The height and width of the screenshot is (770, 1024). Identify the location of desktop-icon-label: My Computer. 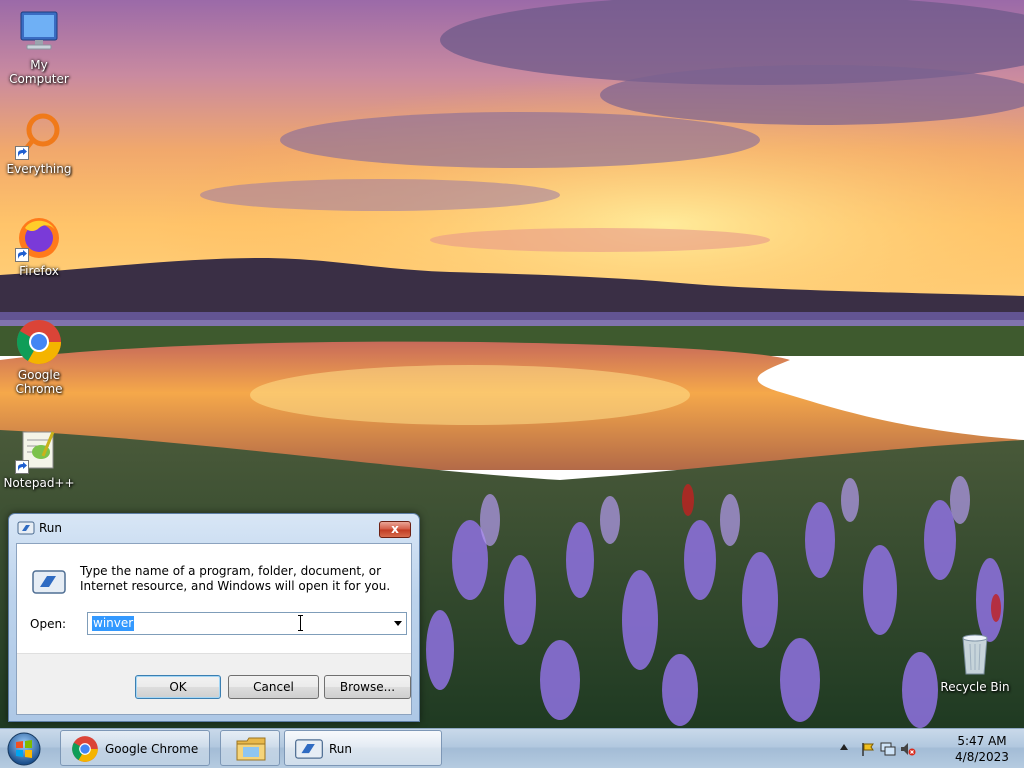
(39, 72).